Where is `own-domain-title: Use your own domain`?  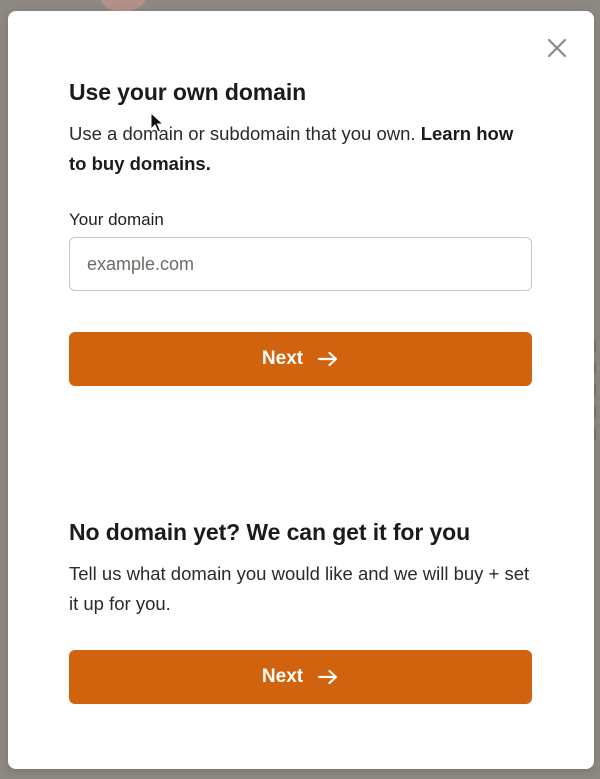
own-domain-title: Use your own domain is located at coordinates (188, 92).